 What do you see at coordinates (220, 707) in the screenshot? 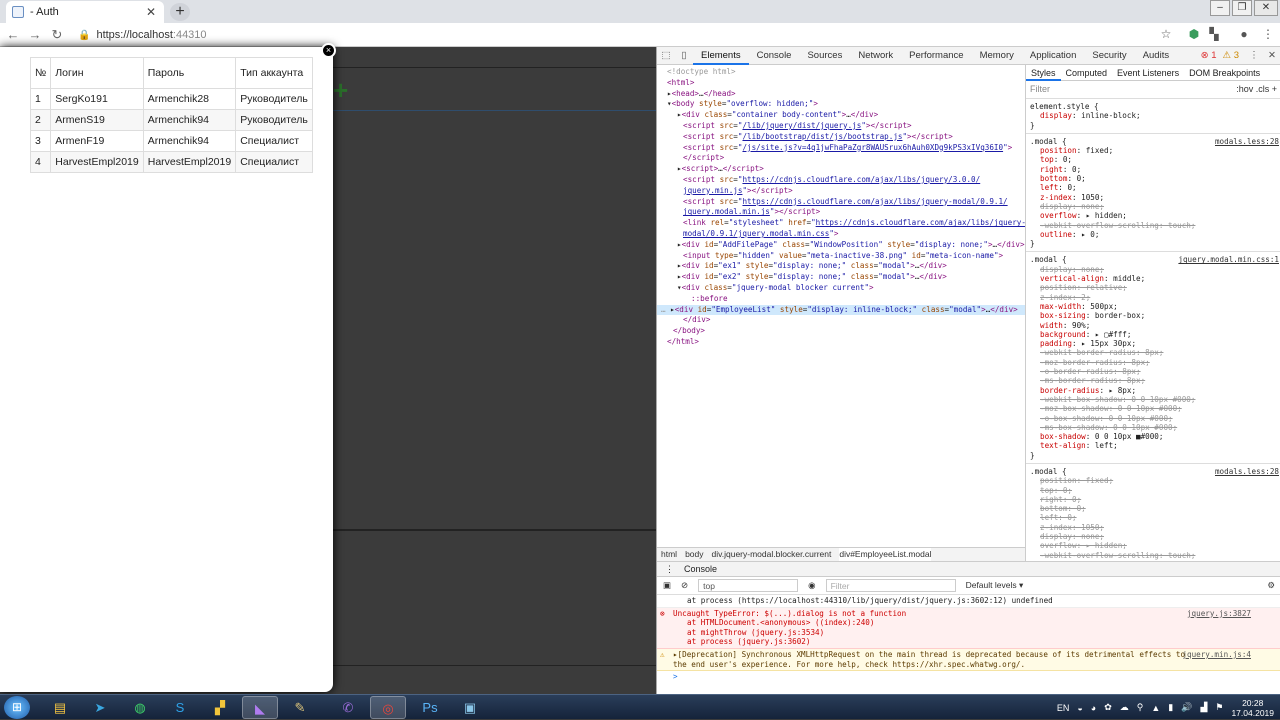
I see `filezilla-icon: ▞` at bounding box center [220, 707].